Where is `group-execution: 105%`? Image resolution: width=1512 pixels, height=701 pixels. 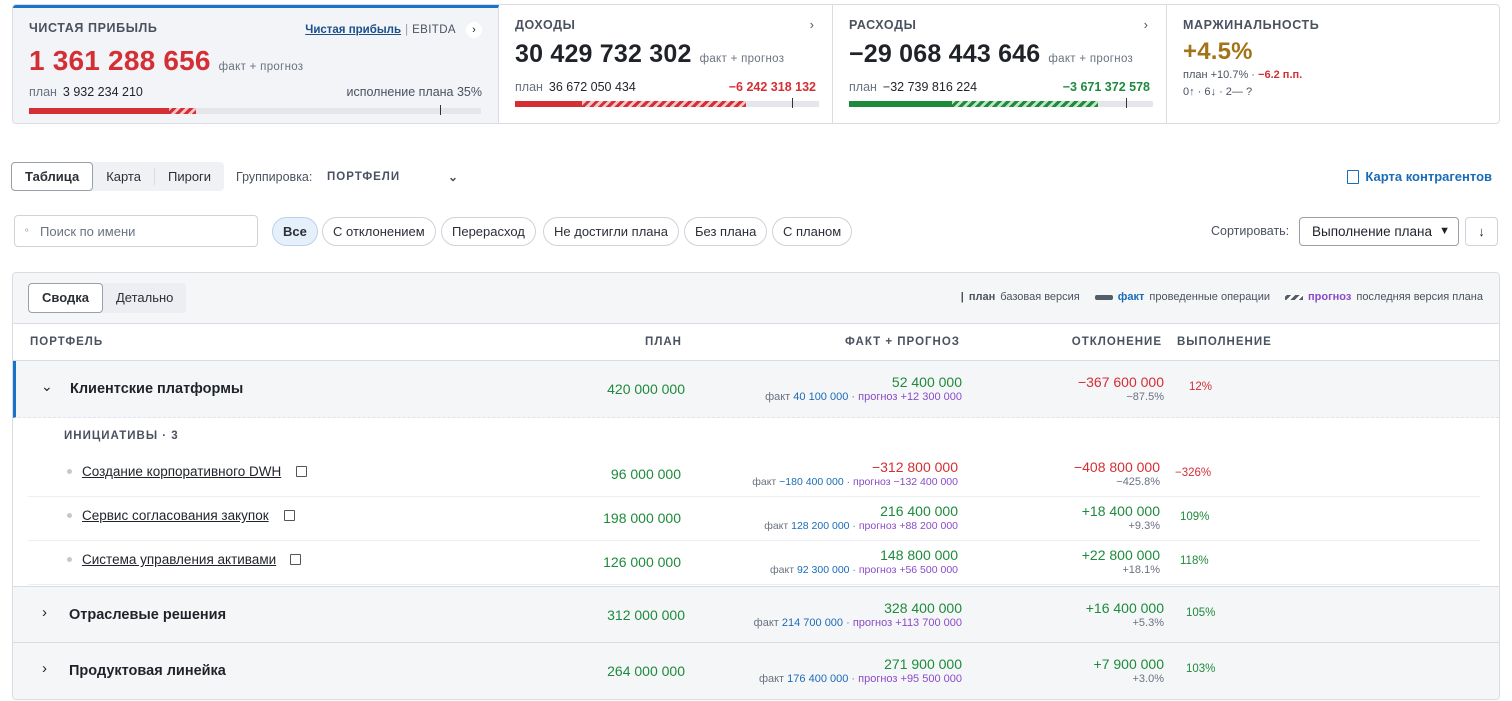 group-execution: 105% is located at coordinates (1201, 613).